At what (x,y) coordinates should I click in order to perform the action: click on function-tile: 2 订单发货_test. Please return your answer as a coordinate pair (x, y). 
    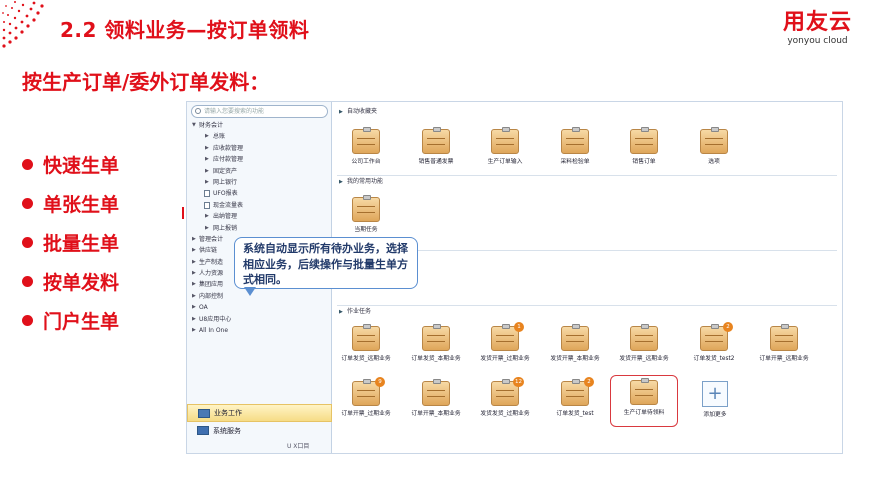
    Looking at the image, I should click on (575, 397).